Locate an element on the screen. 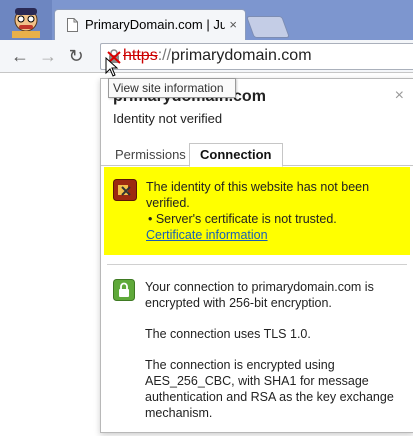 This screenshot has height=436, width=413. tab-title: PrimaryDomain.com | Just is located at coordinates (155, 24).